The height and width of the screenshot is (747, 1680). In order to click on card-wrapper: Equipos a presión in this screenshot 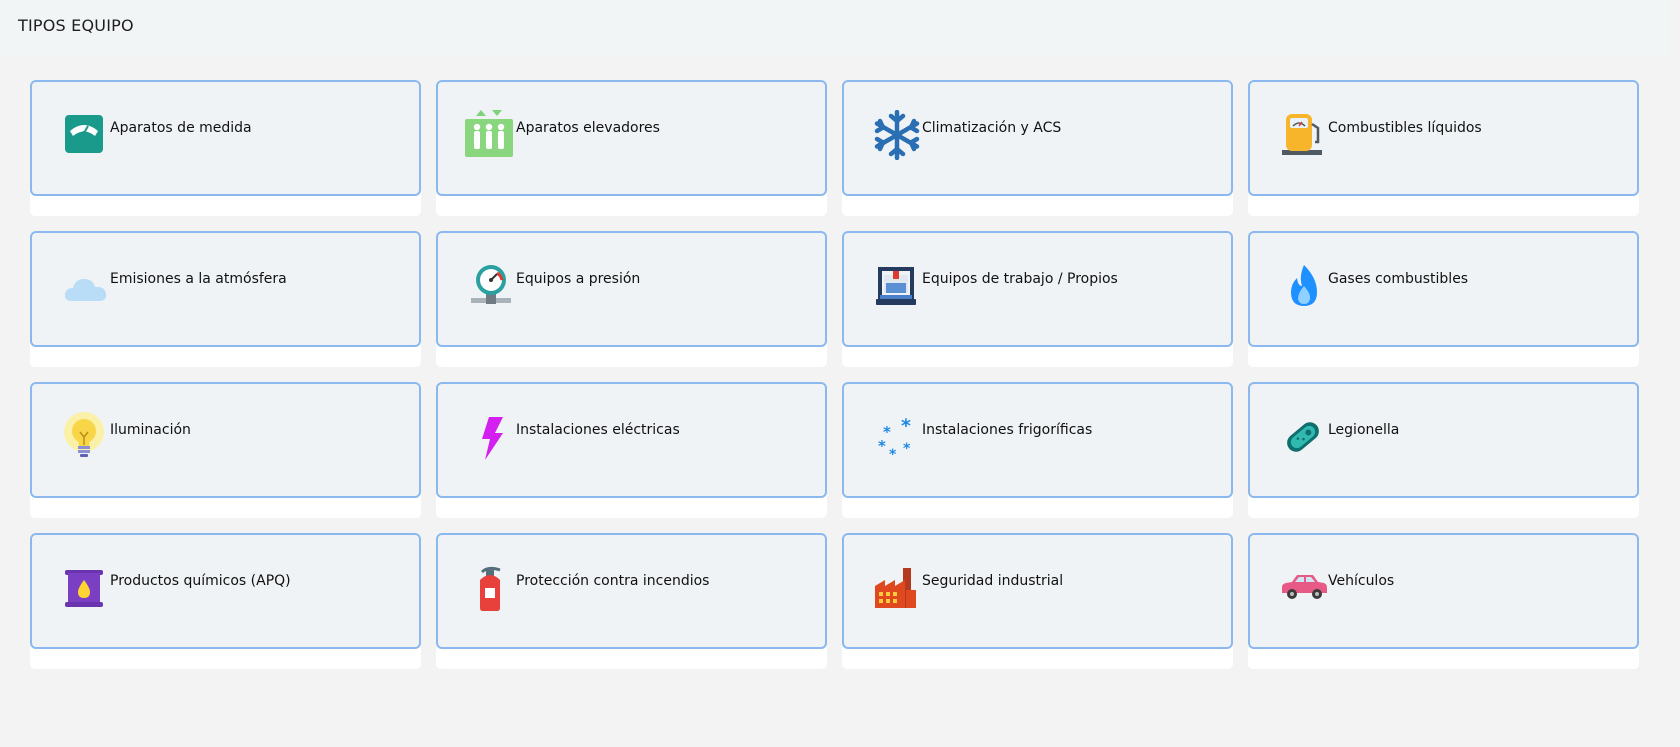, I will do `click(631, 299)`.